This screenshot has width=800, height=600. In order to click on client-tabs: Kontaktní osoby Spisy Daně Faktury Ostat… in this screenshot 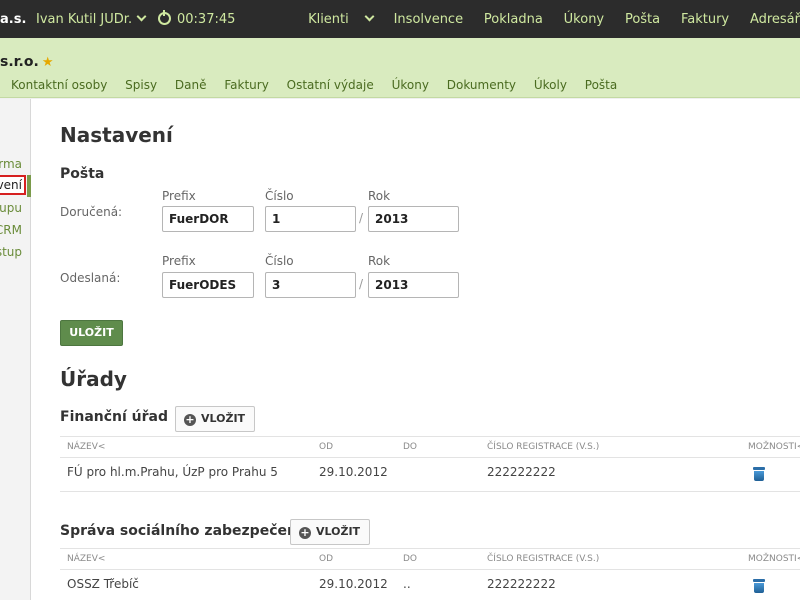, I will do `click(321, 85)`.